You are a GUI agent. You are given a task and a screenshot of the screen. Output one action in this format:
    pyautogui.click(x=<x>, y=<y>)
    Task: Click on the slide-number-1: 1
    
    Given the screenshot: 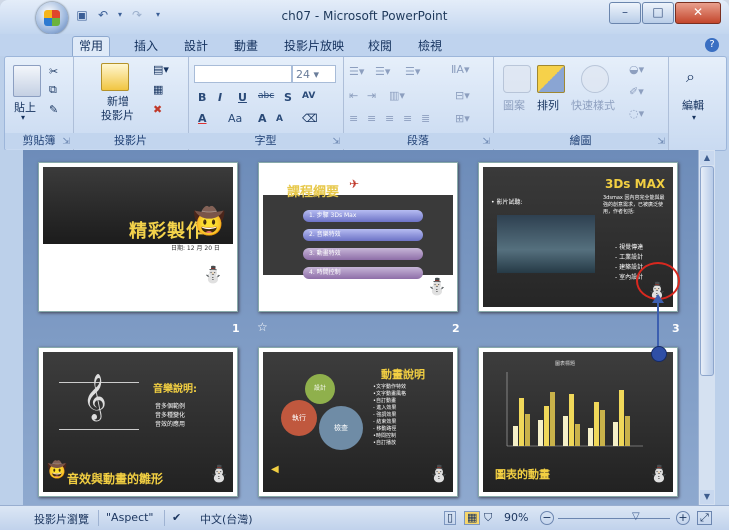 What is the action you would take?
    pyautogui.click(x=236, y=328)
    